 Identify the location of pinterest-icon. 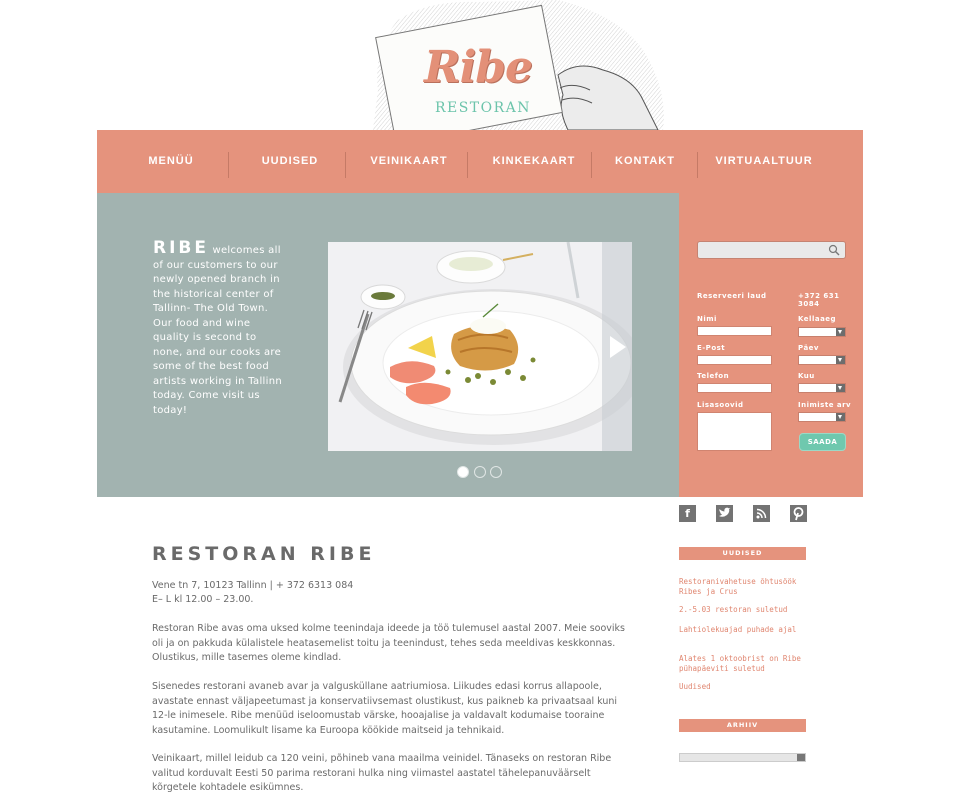
(798, 513).